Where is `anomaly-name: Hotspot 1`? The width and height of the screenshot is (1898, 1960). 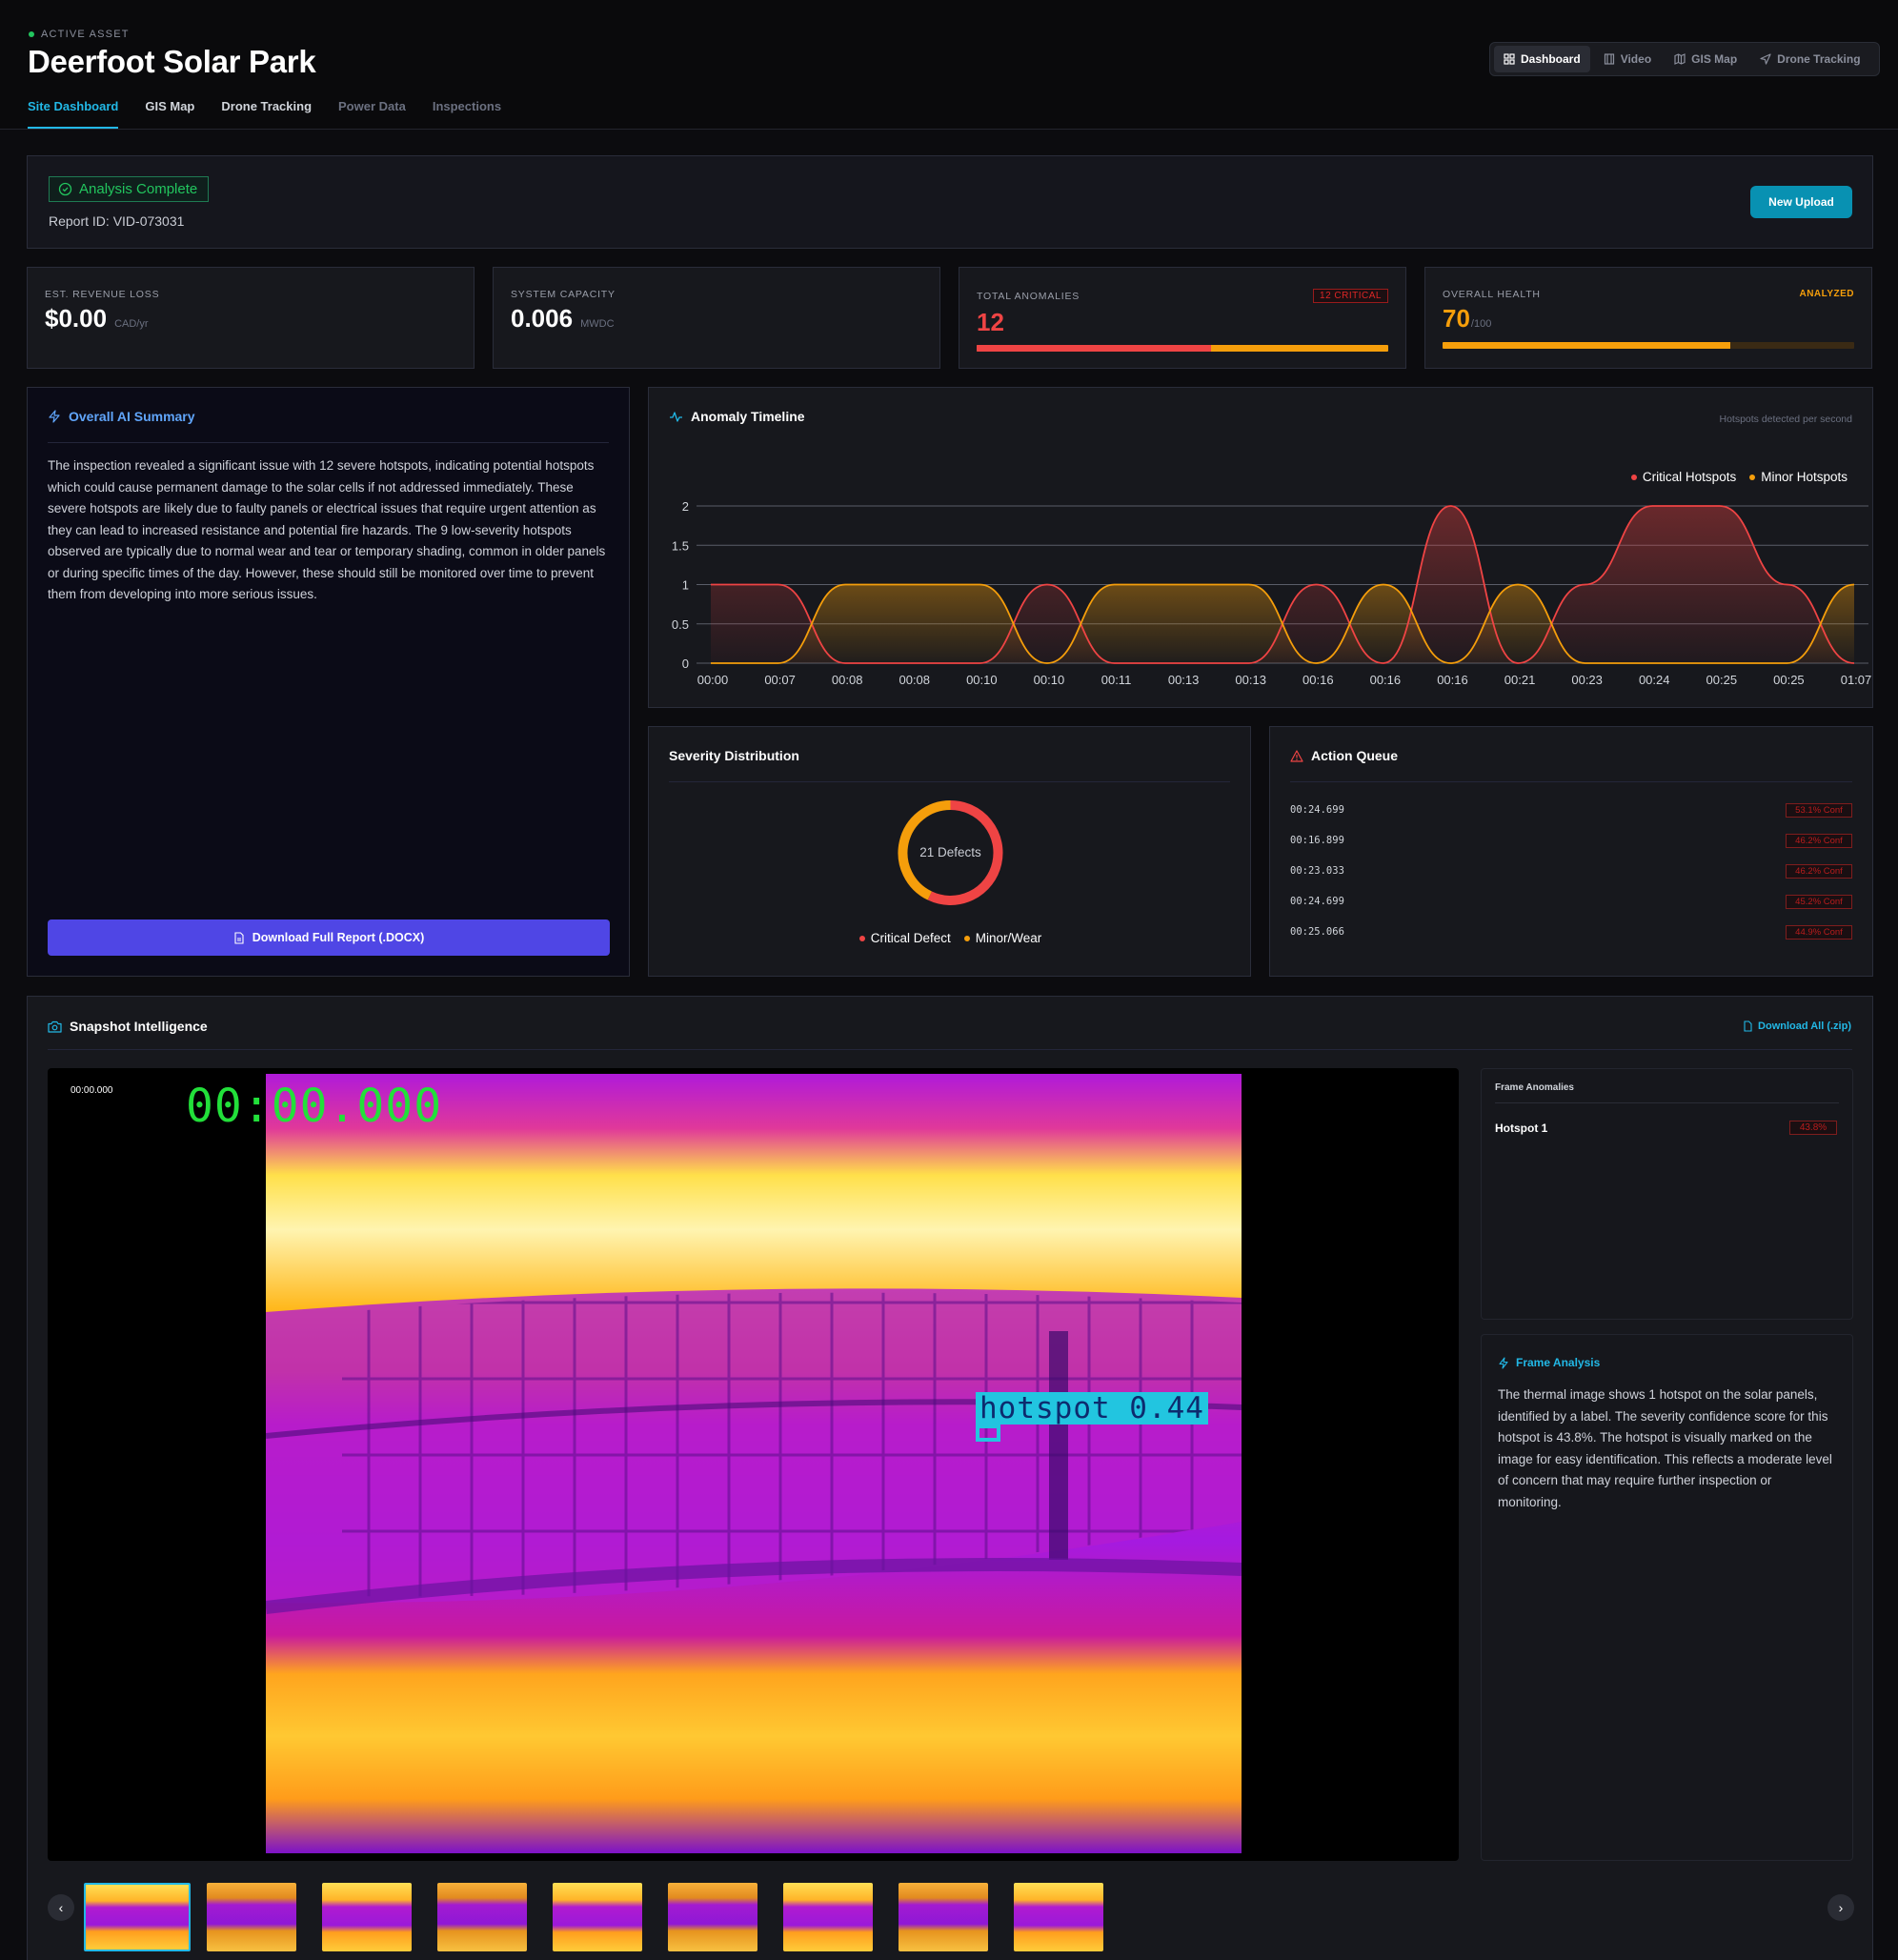 anomaly-name: Hotspot 1 is located at coordinates (1521, 1128).